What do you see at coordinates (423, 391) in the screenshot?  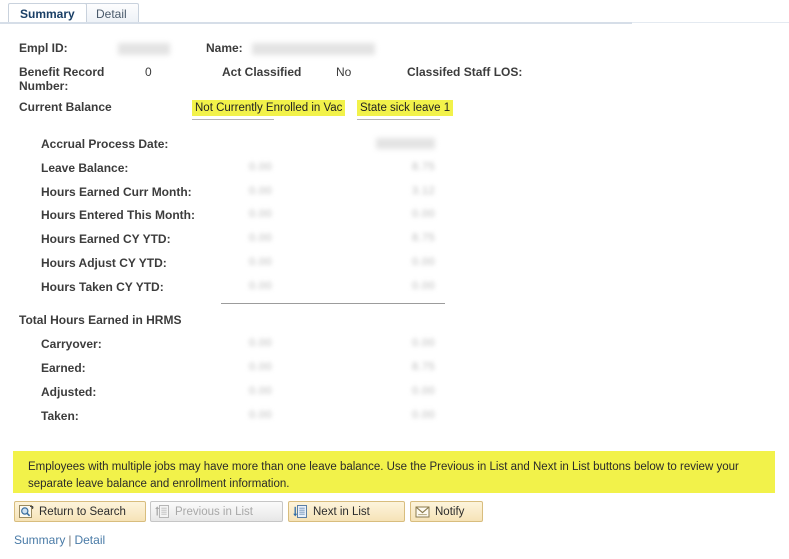 I see `row-value-adjusted-col2: 0.00` at bounding box center [423, 391].